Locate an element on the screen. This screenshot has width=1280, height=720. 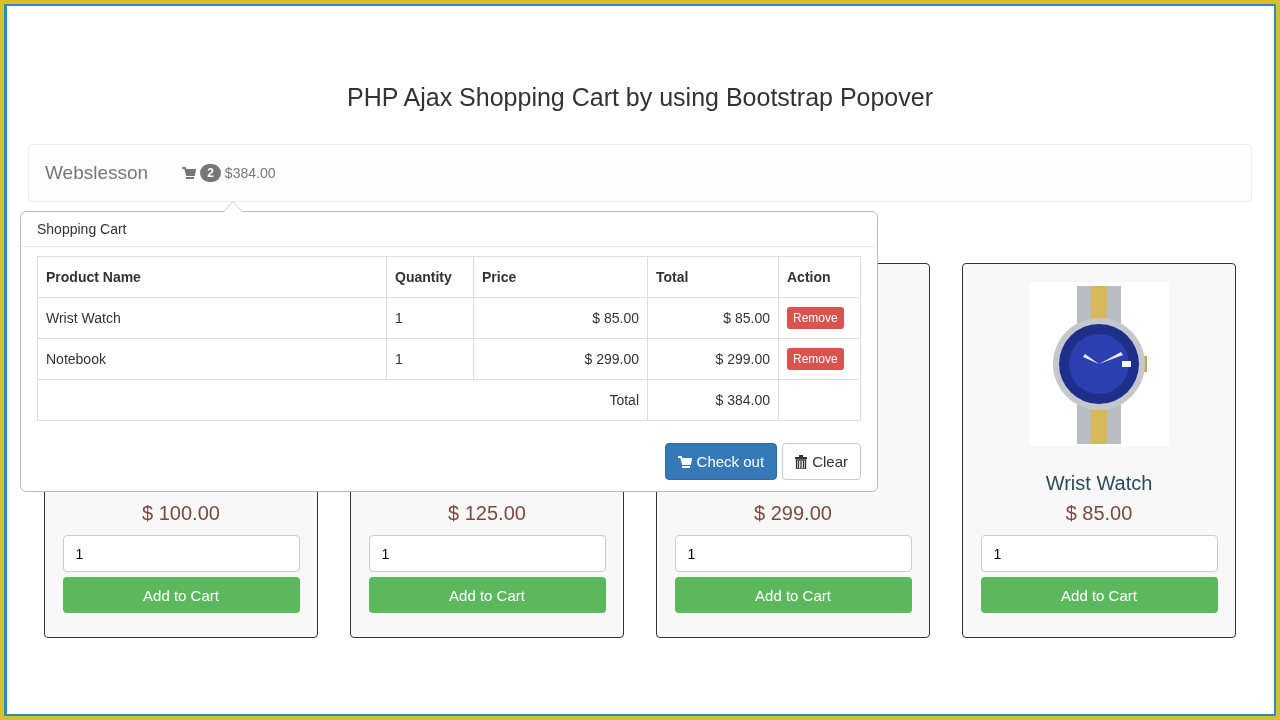
trash-icon is located at coordinates (801, 461).